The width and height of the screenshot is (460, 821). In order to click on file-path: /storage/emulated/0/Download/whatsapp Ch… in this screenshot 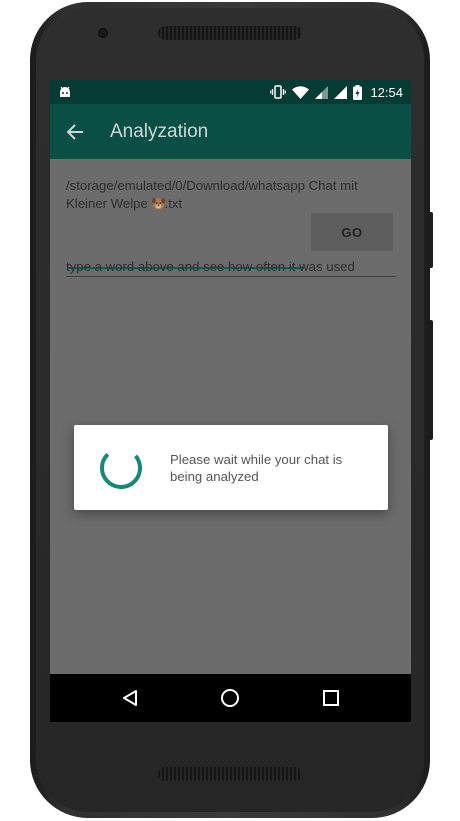, I will do `click(233, 195)`.